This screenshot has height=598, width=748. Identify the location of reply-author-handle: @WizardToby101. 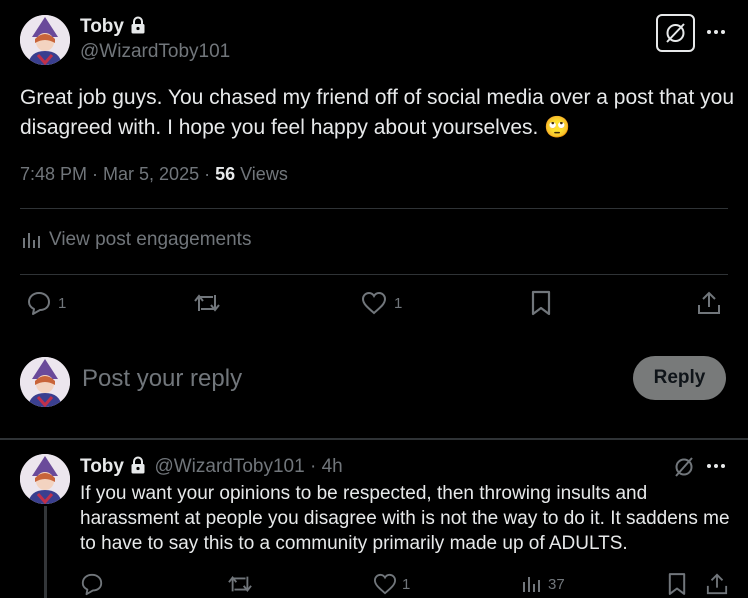
(229, 466).